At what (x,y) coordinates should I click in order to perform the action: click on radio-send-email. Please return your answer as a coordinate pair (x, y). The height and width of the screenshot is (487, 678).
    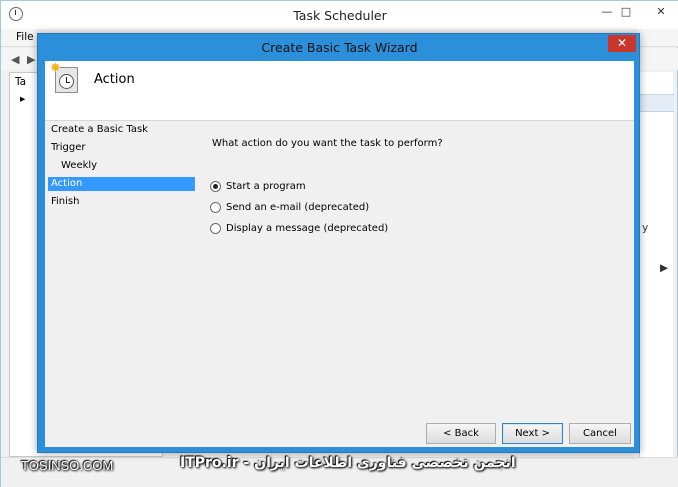
    Looking at the image, I should click on (215, 207).